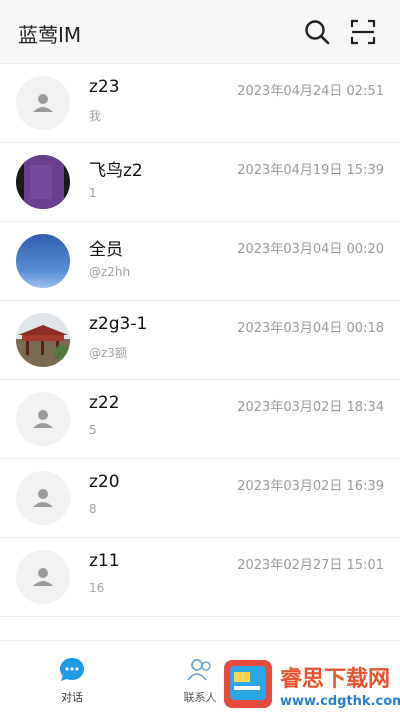 This screenshot has height=712, width=400. I want to click on conversation-name: z2g3-1, so click(118, 324).